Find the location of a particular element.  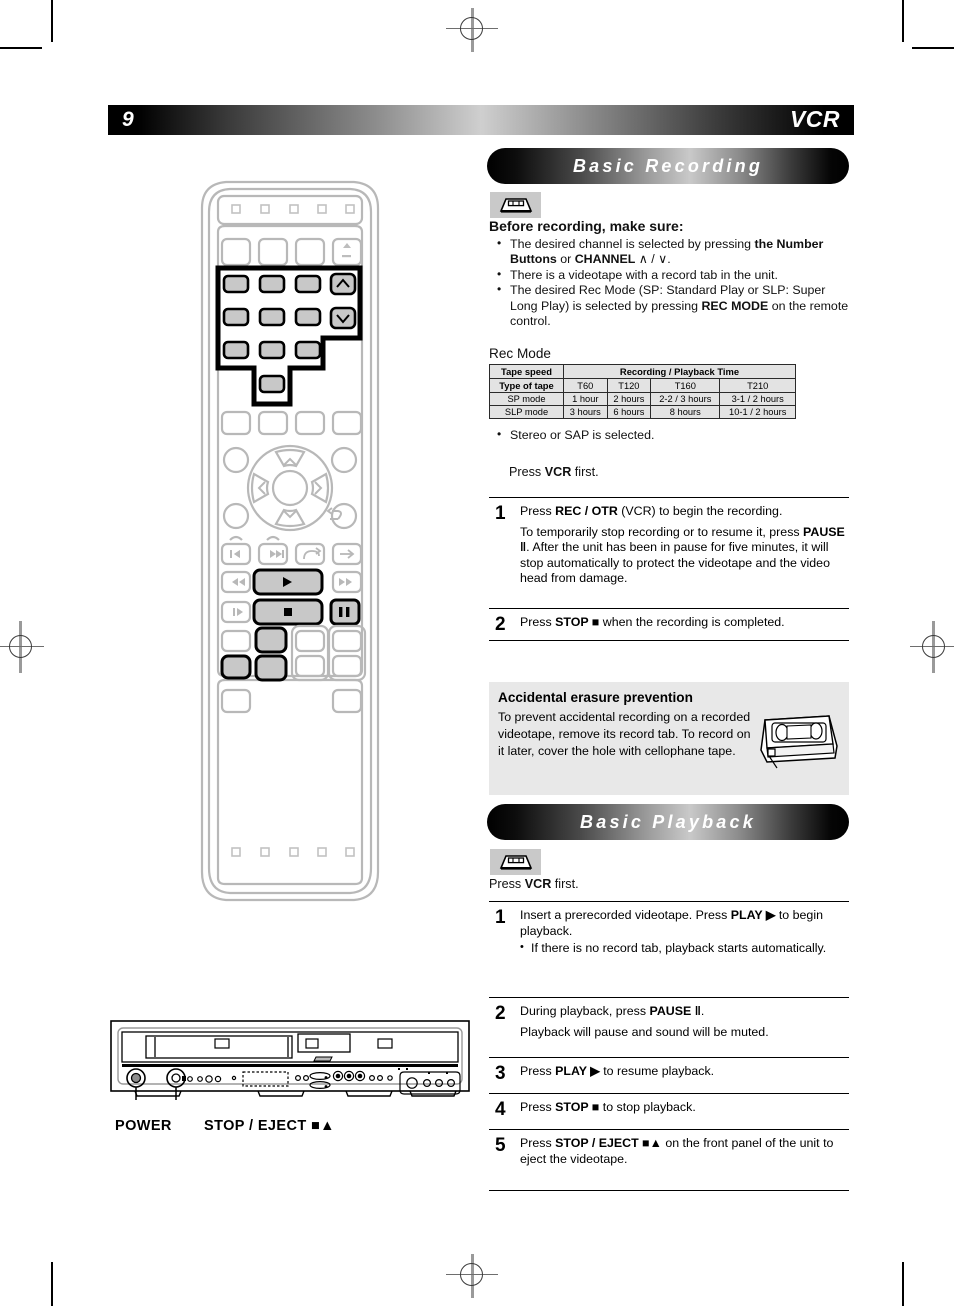

table-cell: T210 is located at coordinates (757, 385).